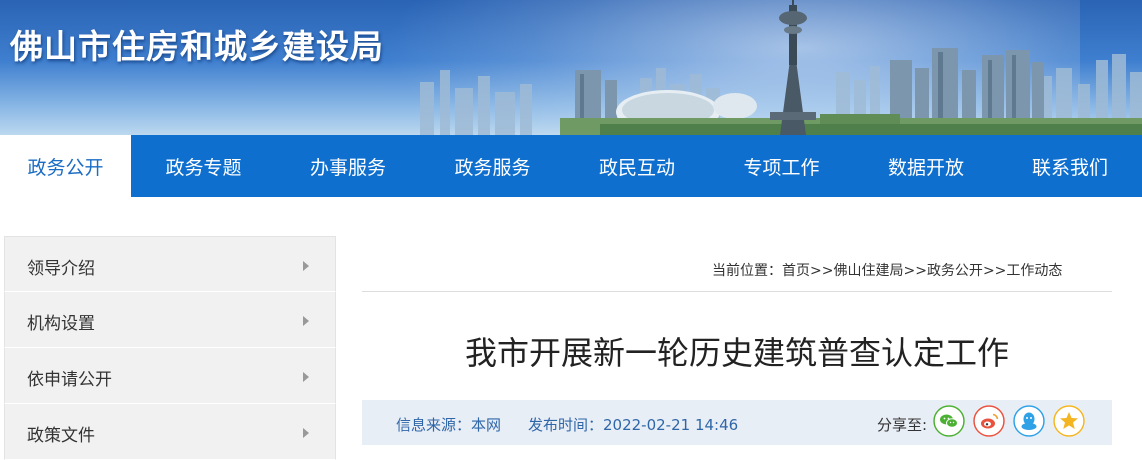 The image size is (1142, 460). Describe the element at coordinates (449, 425) in the screenshot. I see `article-source: 信息来源：本网` at that location.